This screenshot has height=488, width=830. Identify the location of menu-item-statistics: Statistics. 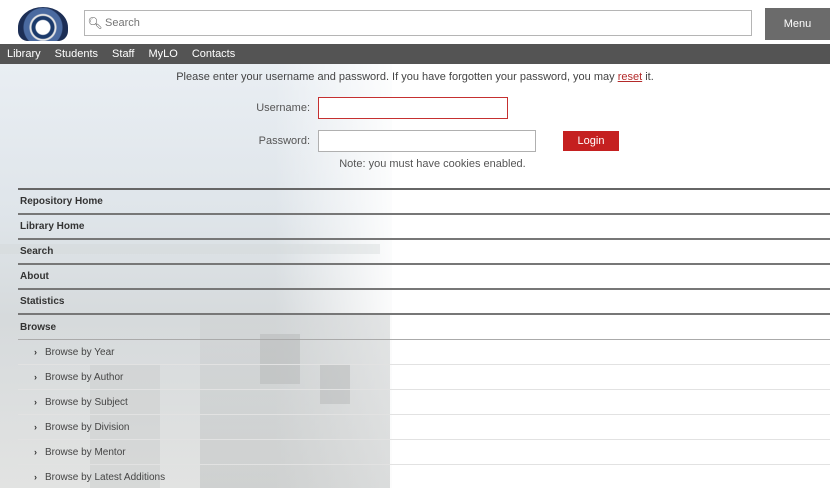
(424, 302).